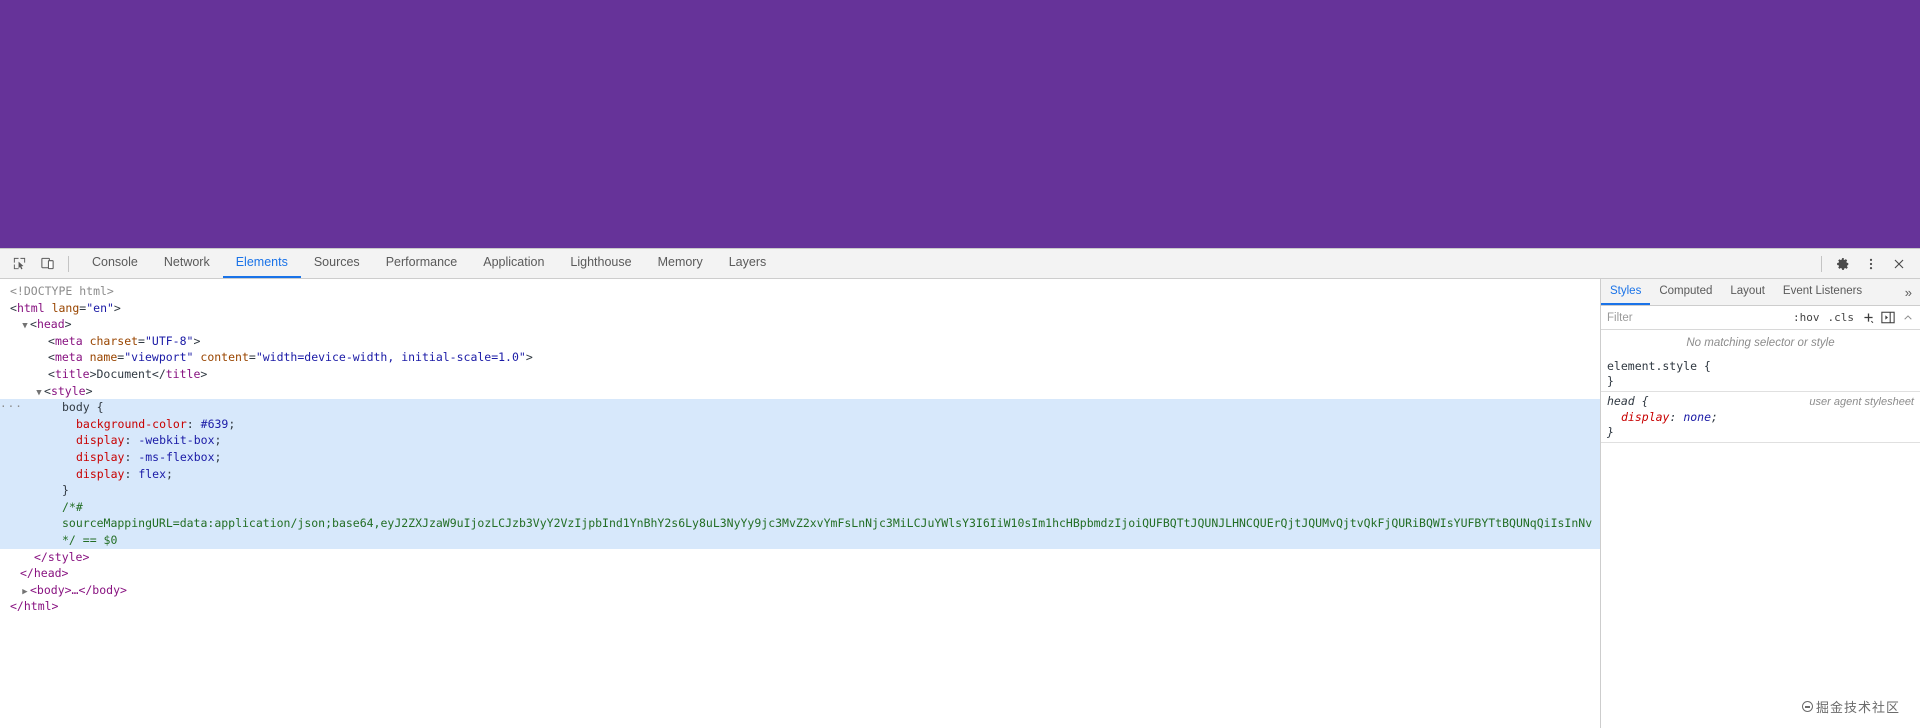 This screenshot has height=728, width=1920. What do you see at coordinates (224, 357) in the screenshot?
I see `content-attr: content` at bounding box center [224, 357].